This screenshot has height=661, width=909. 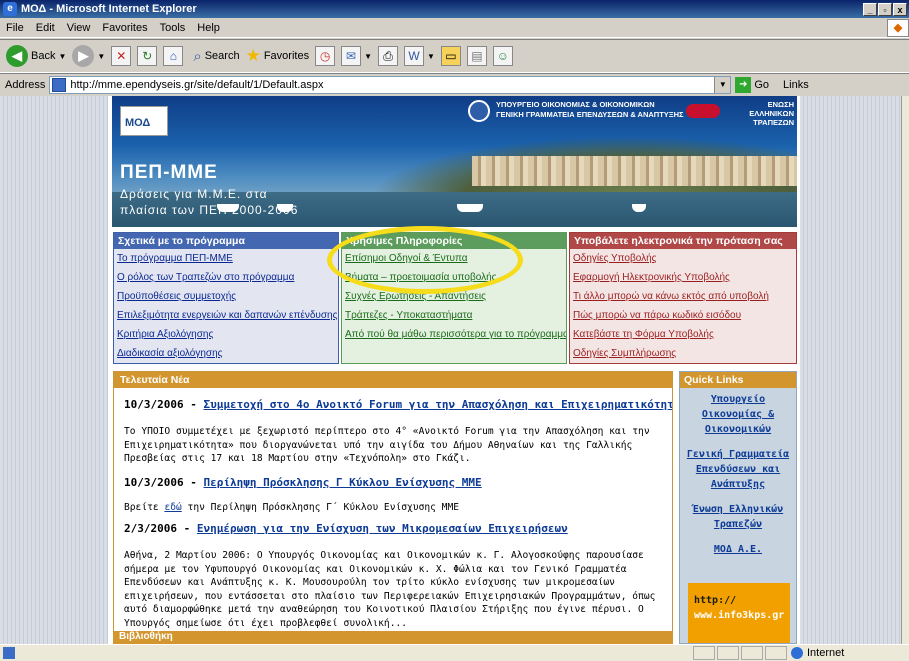 I want to click on bank-union-icon, so click(x=703, y=111).